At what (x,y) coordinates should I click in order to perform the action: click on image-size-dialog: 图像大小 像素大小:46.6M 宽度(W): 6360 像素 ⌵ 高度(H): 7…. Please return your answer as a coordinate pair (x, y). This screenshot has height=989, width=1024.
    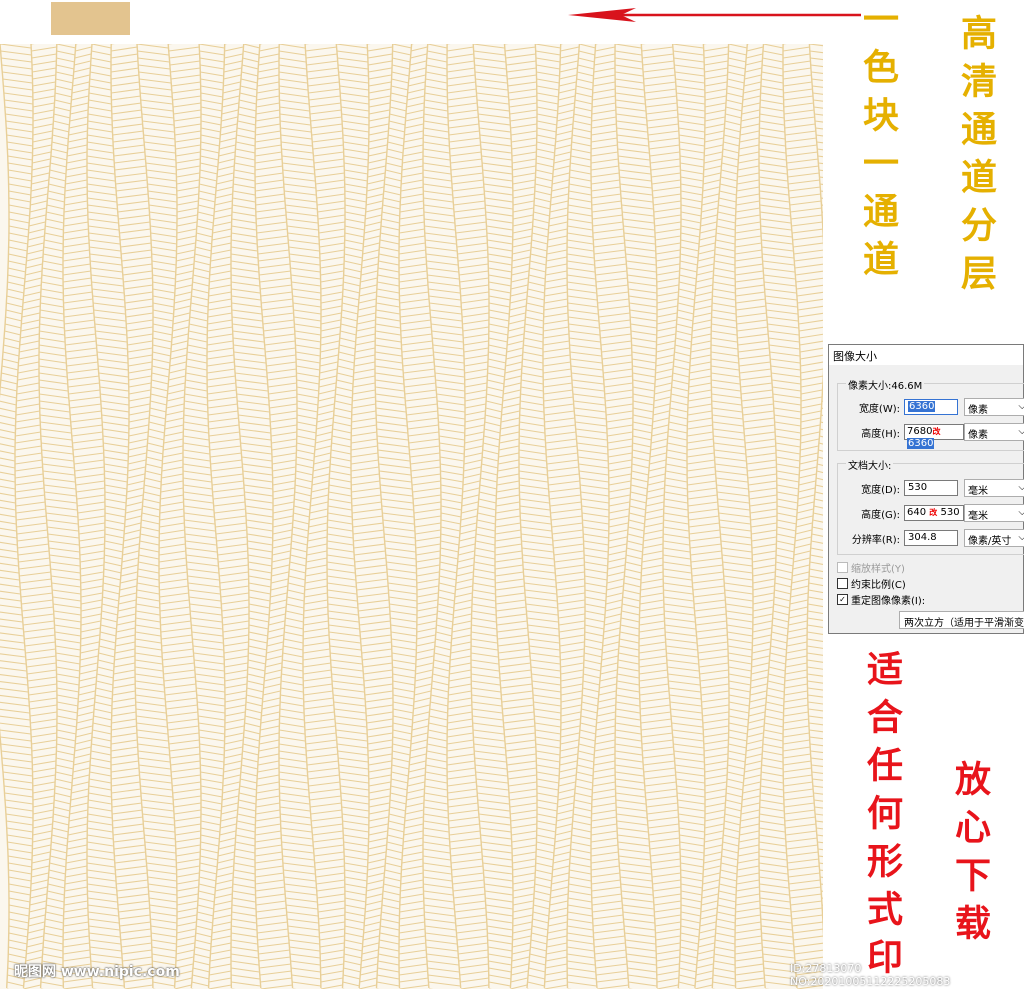
    Looking at the image, I should click on (926, 489).